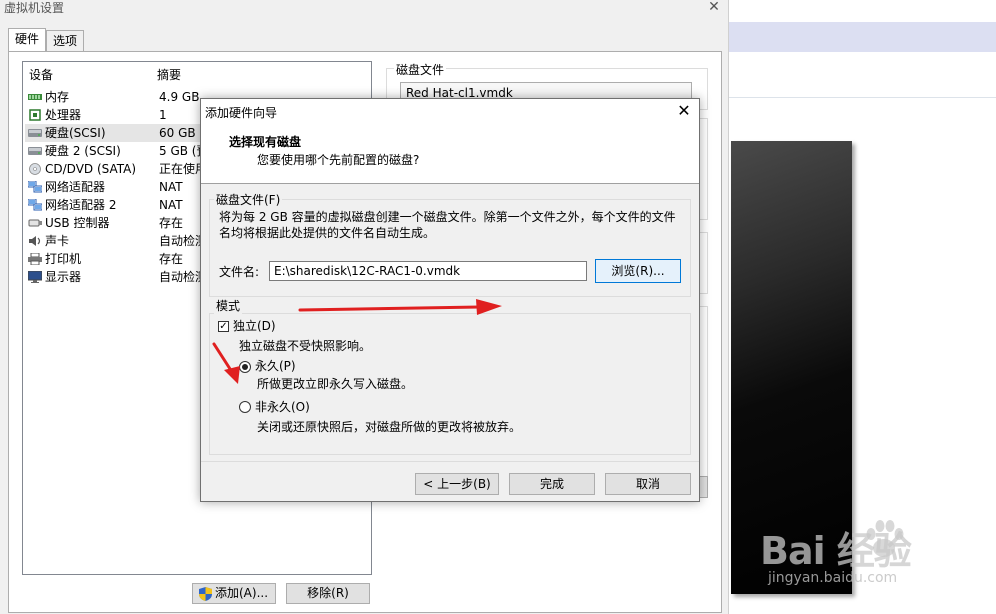  Describe the element at coordinates (248, 199) in the screenshot. I see `disk-file-legend: 磁盘文件(F)` at that location.